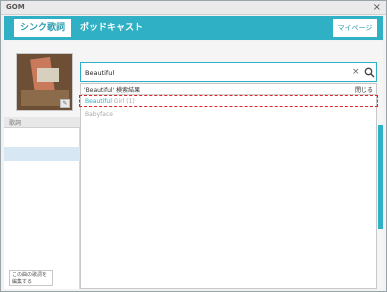 Image resolution: width=387 pixels, height=292 pixels. I want to click on lyrics-list-header: 歌詞, so click(42, 122).